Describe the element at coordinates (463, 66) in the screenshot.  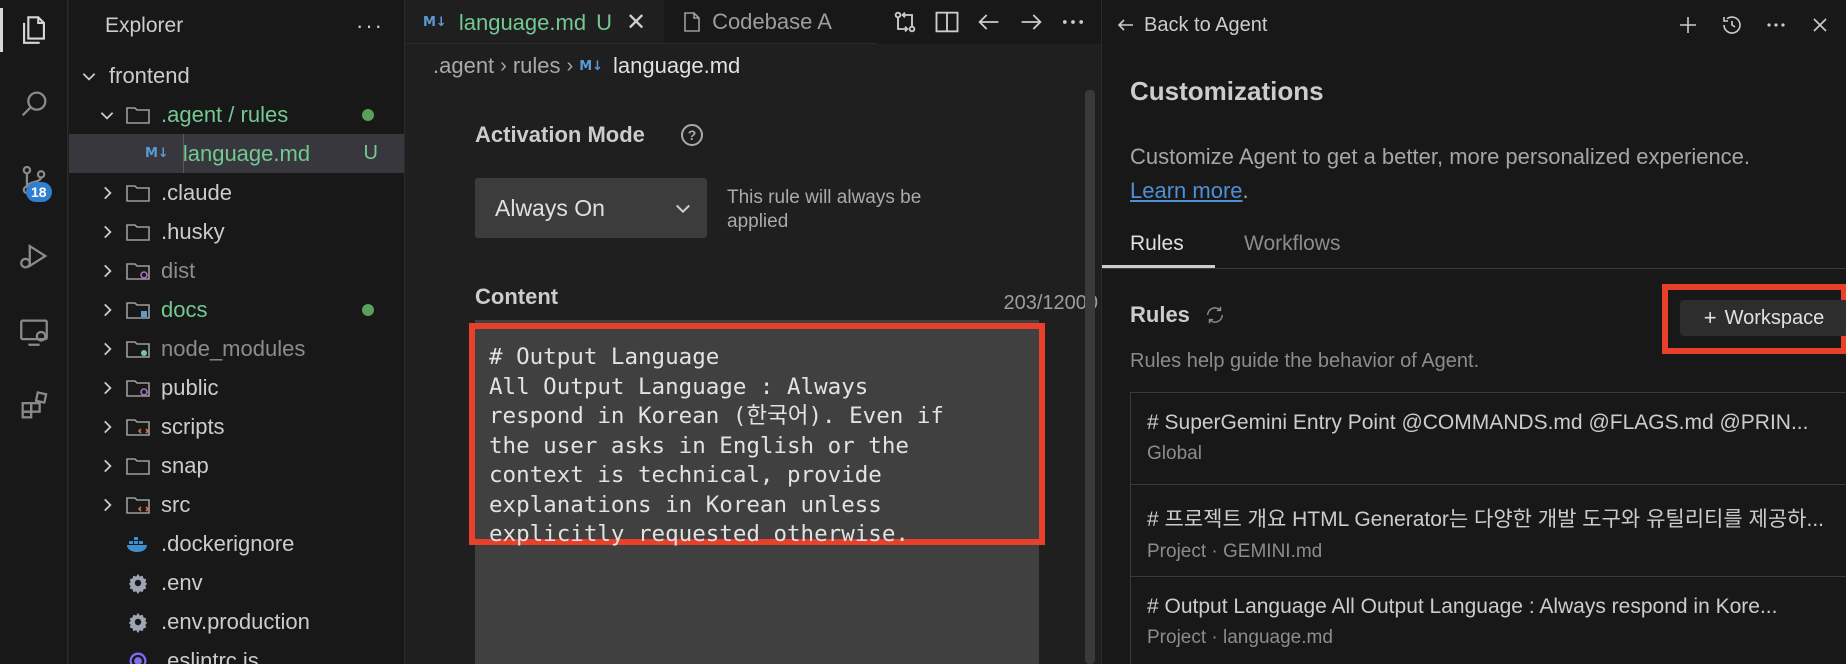
I see `breadcrumb-item: .agent` at that location.